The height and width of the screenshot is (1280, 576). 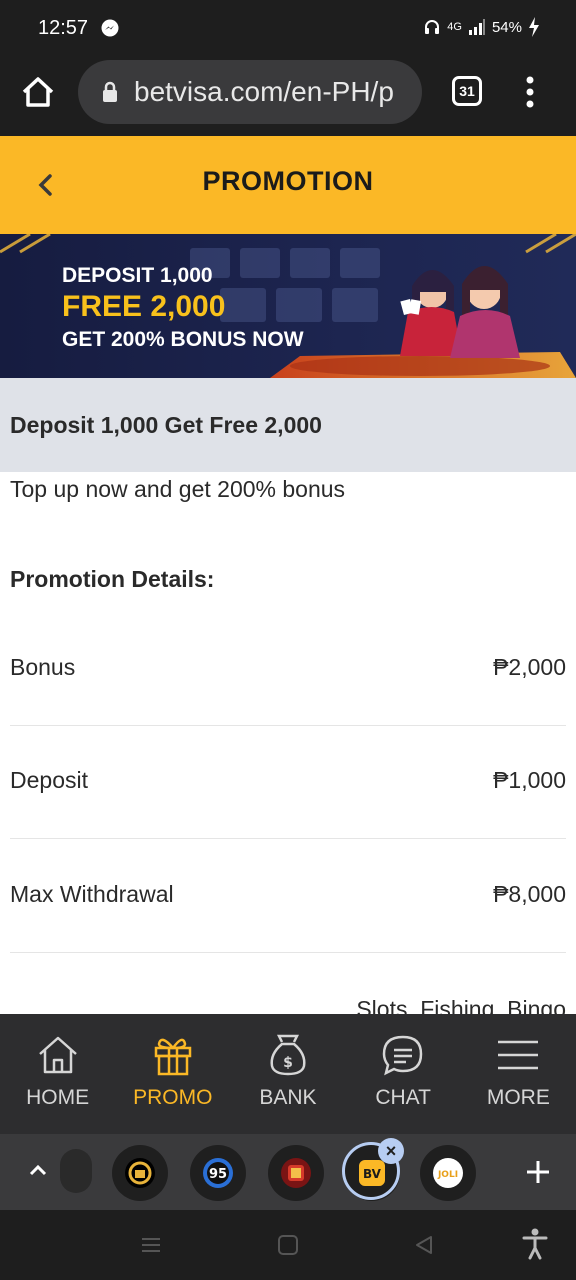 What do you see at coordinates (403, 1097) in the screenshot?
I see `nav-label: CHAT` at bounding box center [403, 1097].